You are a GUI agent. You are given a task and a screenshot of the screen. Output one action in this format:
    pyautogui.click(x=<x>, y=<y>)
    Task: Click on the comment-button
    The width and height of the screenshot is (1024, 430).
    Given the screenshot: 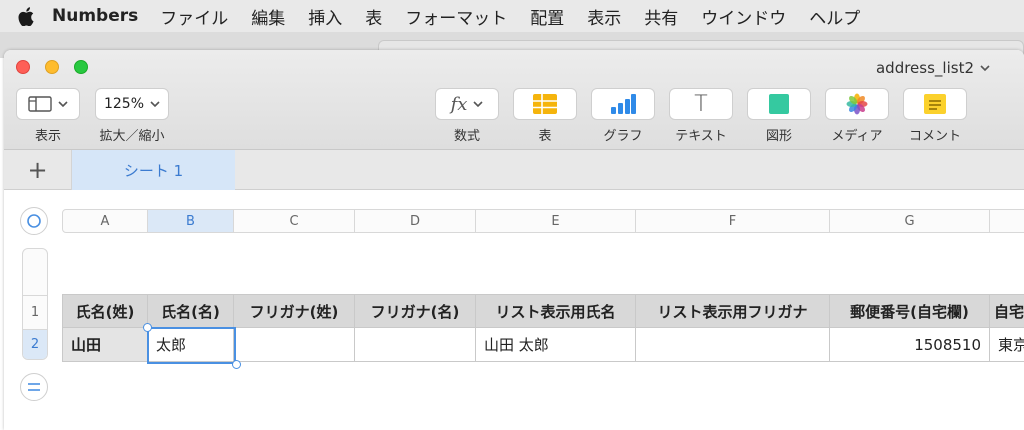 What is the action you would take?
    pyautogui.click(x=935, y=104)
    